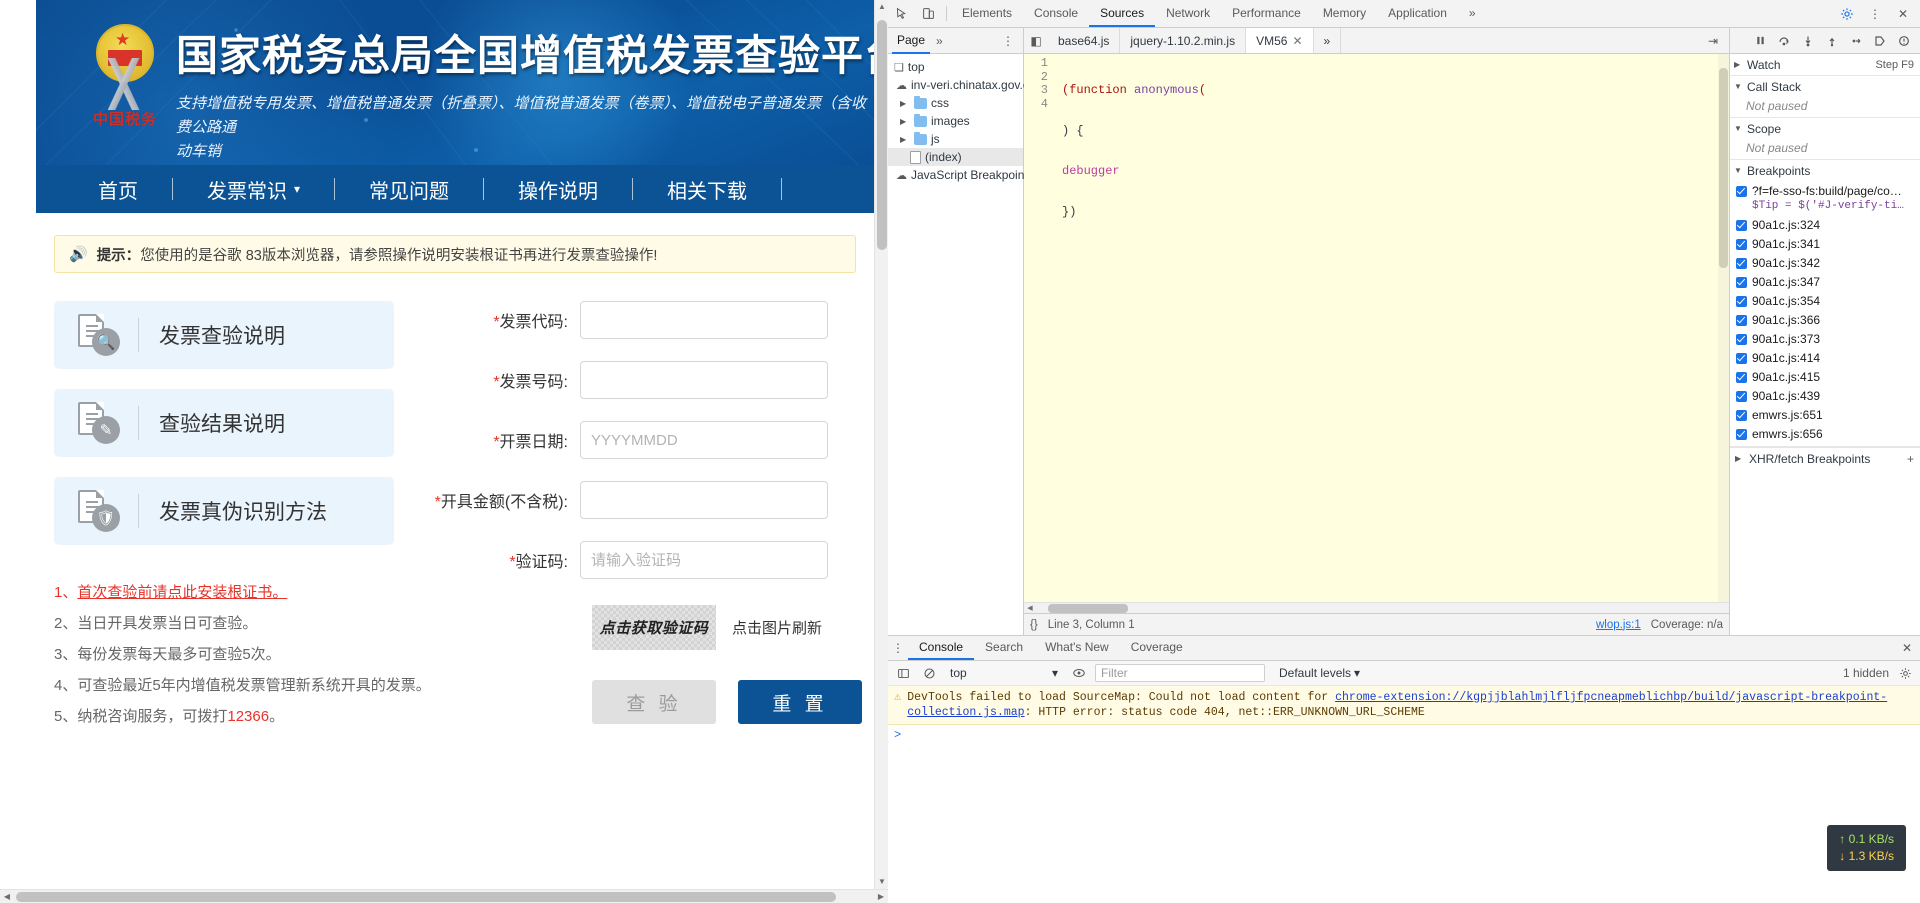 The width and height of the screenshot is (1920, 903). Describe the element at coordinates (962, 85) in the screenshot. I see `tree-node-origin: ☁ inv-veri.chinatax.gov.cn` at that location.